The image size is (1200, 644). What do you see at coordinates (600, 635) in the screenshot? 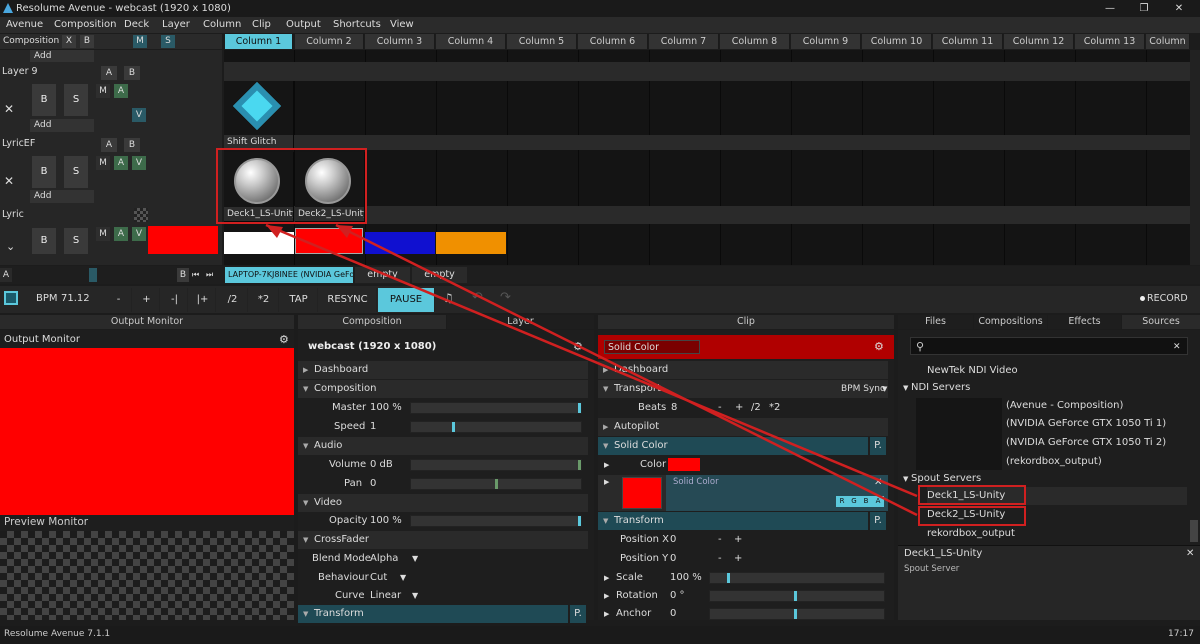
I see `status-bar: Resolume Avenue 7.1.1 17:17` at bounding box center [600, 635].